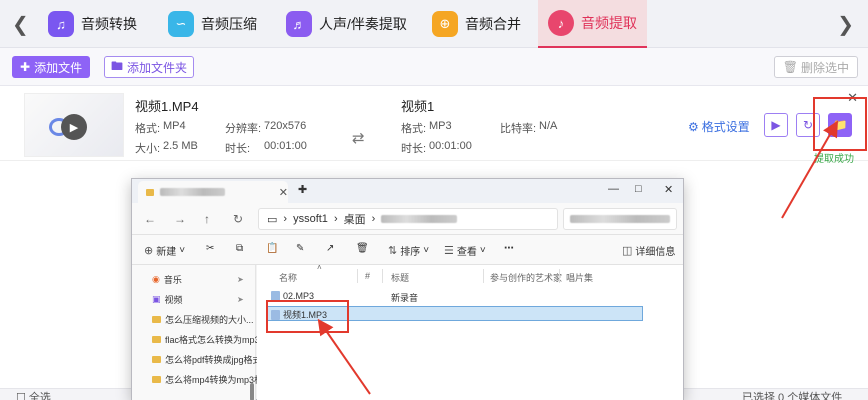  Describe the element at coordinates (809, 169) in the screenshot. I see `arrow-to-folder-button` at that location.